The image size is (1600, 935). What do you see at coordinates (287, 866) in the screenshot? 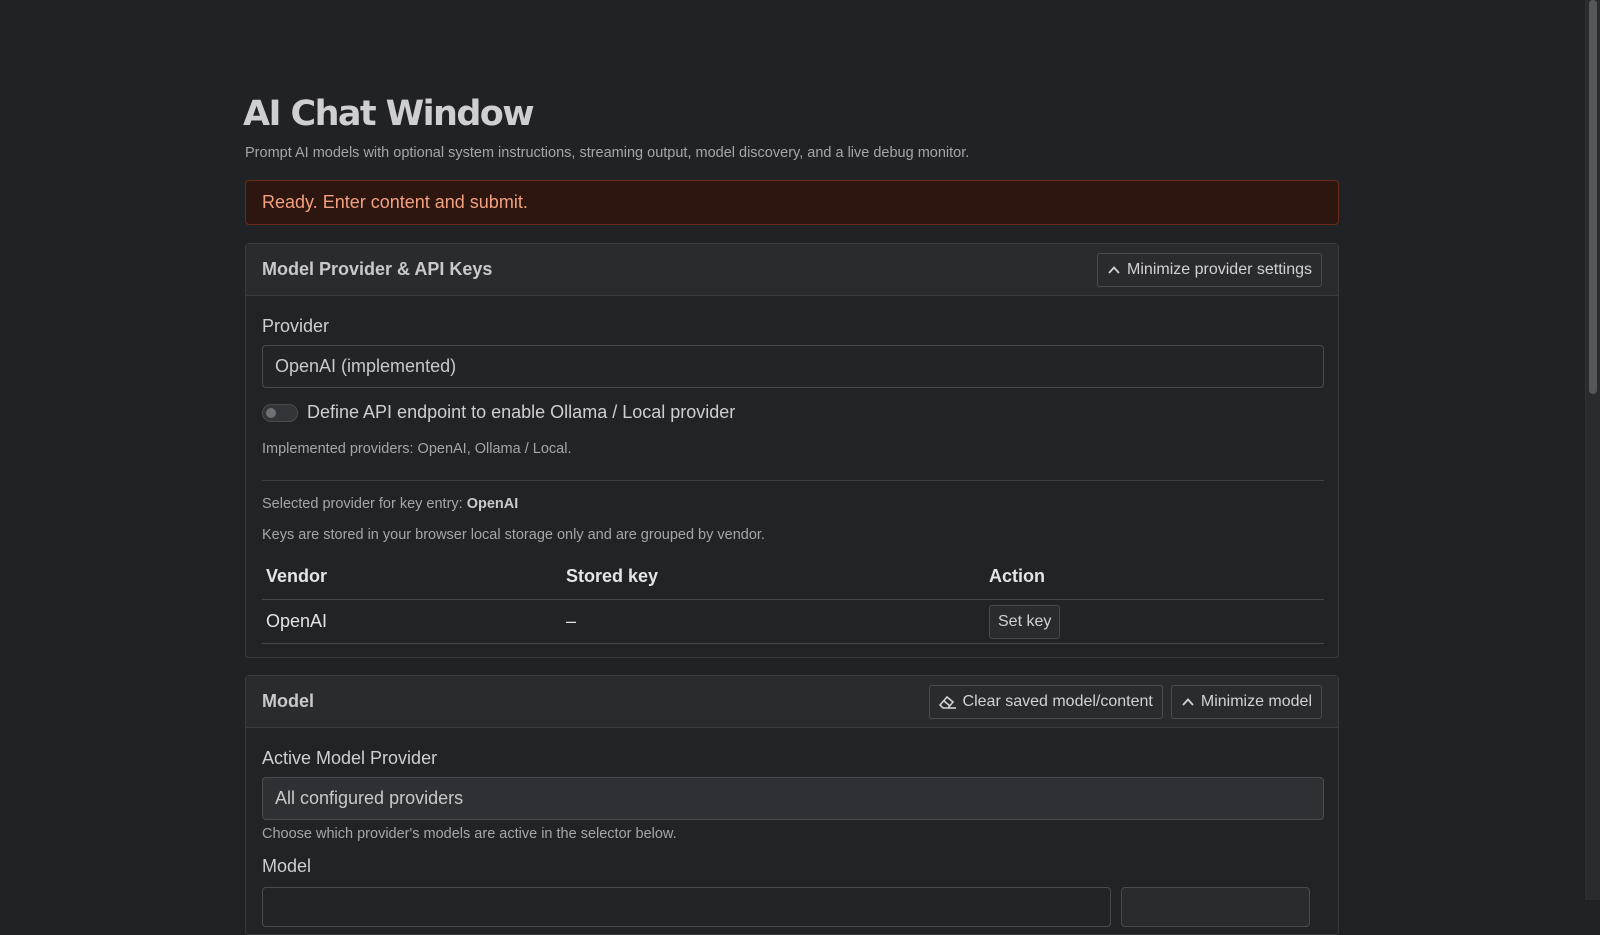
I see `model-field-label: Model` at bounding box center [287, 866].